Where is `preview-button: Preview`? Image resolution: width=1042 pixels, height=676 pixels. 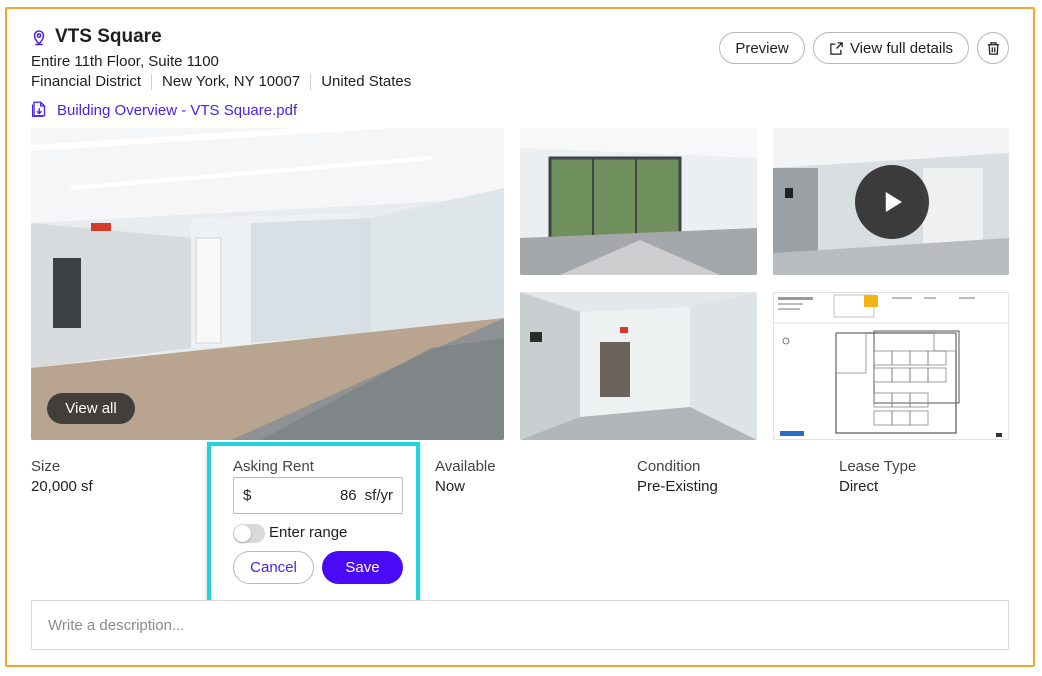 preview-button: Preview is located at coordinates (762, 48).